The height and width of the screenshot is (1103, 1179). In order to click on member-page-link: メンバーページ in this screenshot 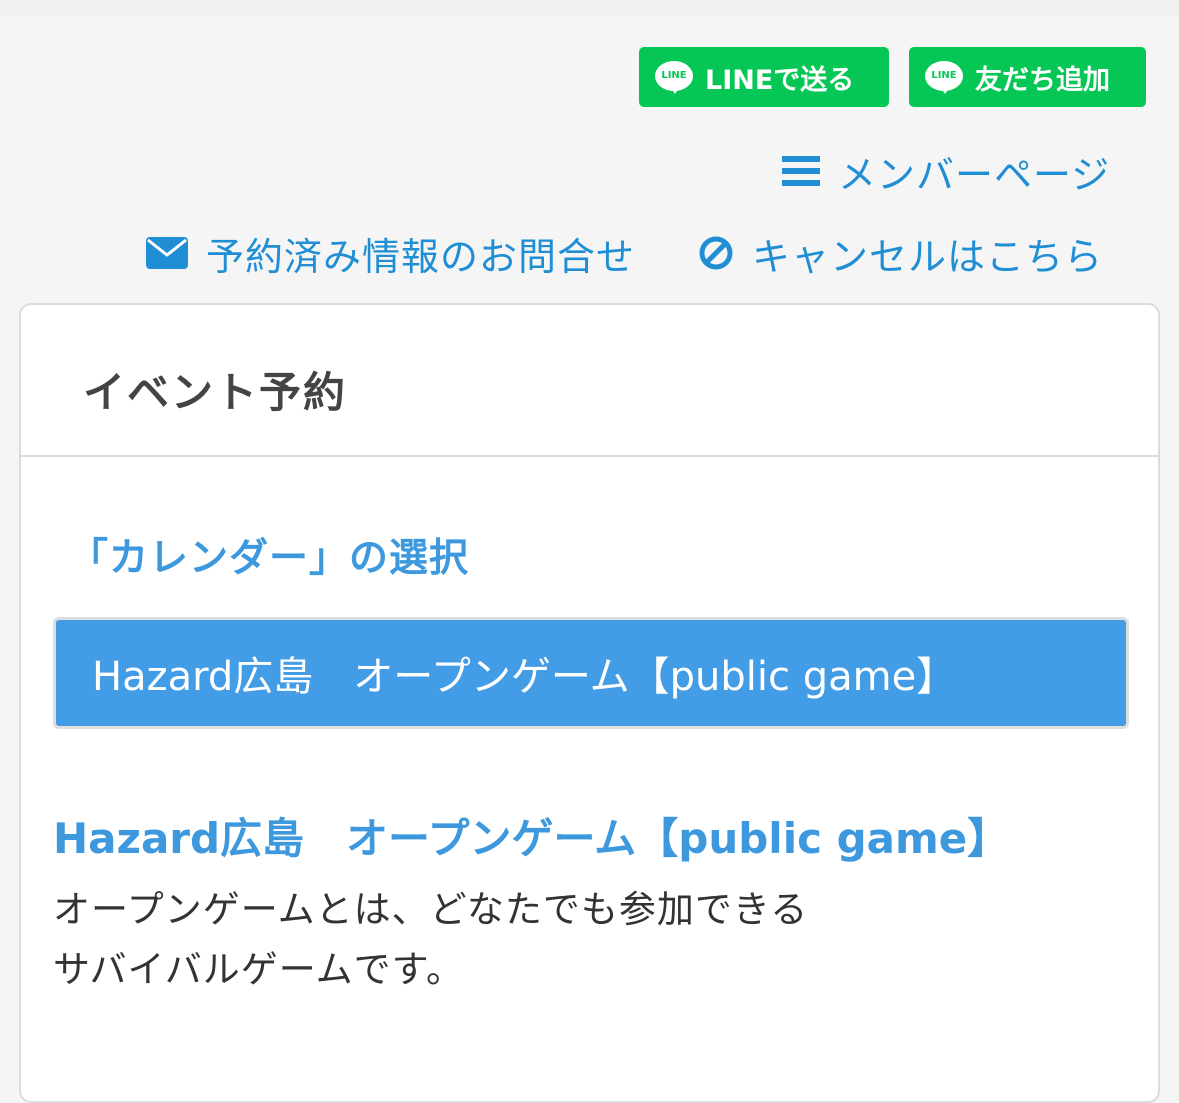, I will do `click(946, 171)`.